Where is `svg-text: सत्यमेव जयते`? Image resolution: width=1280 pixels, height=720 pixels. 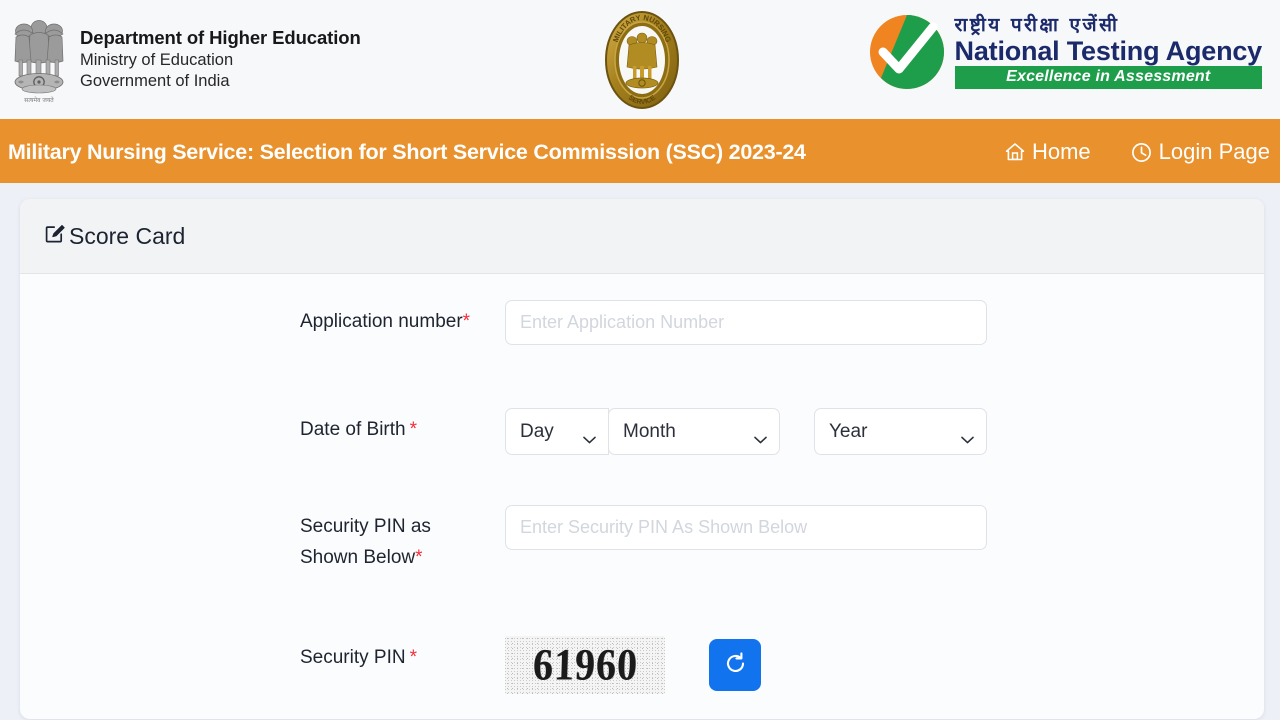
svg-text: सत्यमेव जयते is located at coordinates (39, 100).